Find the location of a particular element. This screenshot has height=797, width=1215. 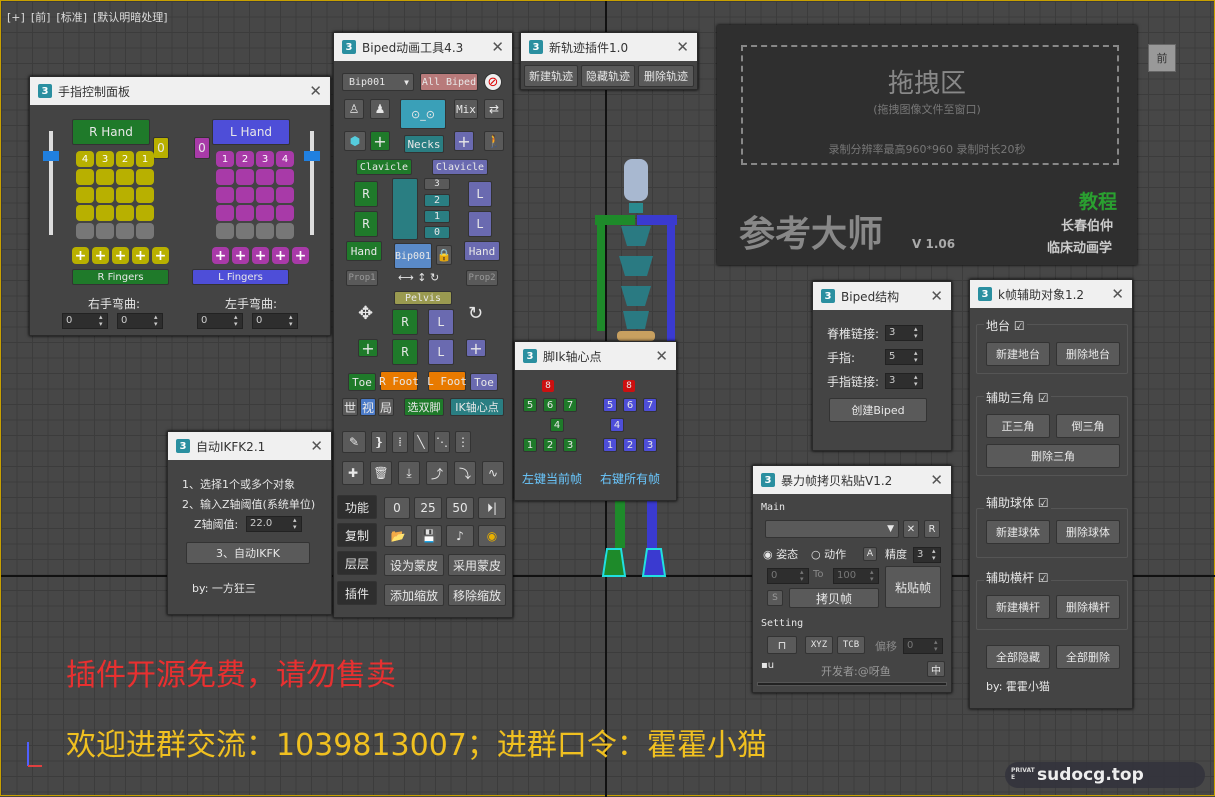

precision-input: 3 is located at coordinates (927, 555).